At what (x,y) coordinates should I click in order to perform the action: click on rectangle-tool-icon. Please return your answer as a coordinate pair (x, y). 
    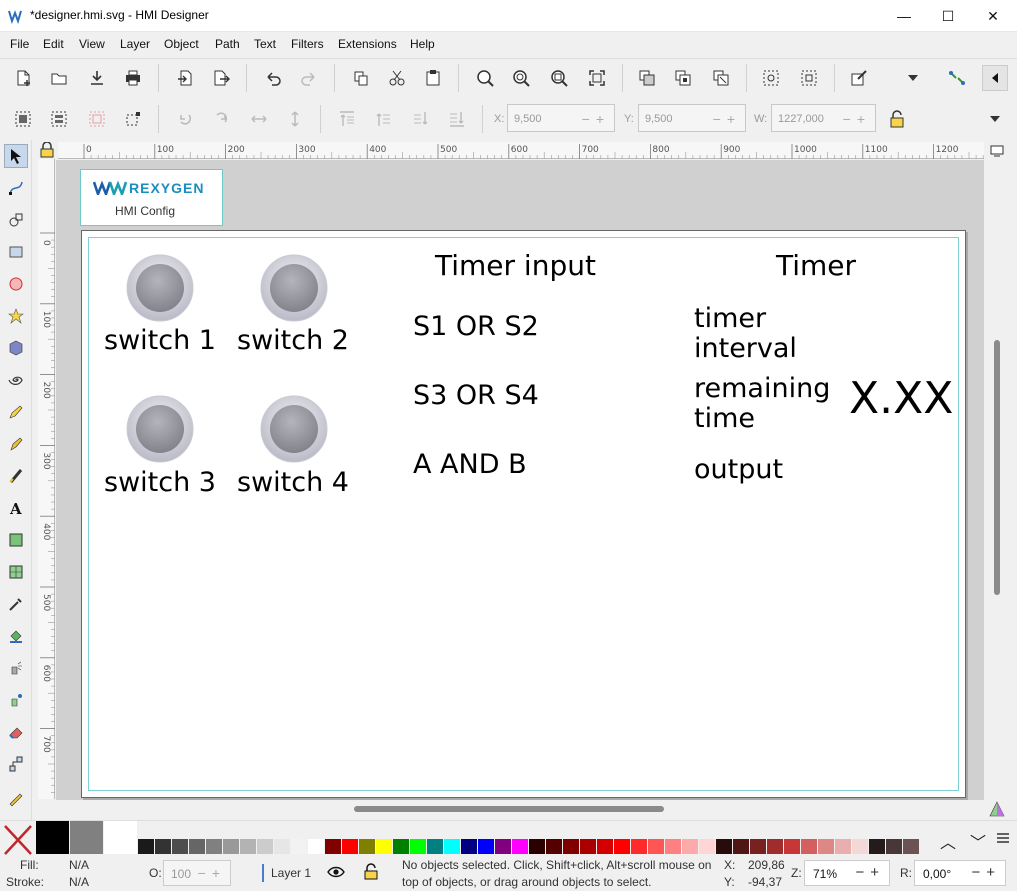
    Looking at the image, I should click on (16, 252).